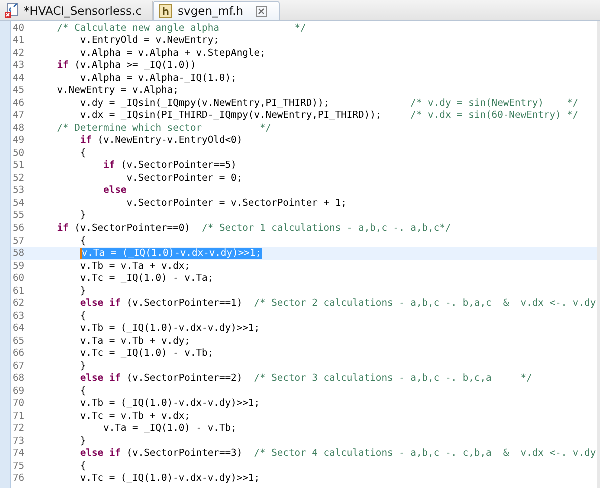 The height and width of the screenshot is (488, 600). What do you see at coordinates (393, 378) in the screenshot?
I see `code-comment: /* Sector 3 calculations - a,b,c -. b,c,a */` at bounding box center [393, 378].